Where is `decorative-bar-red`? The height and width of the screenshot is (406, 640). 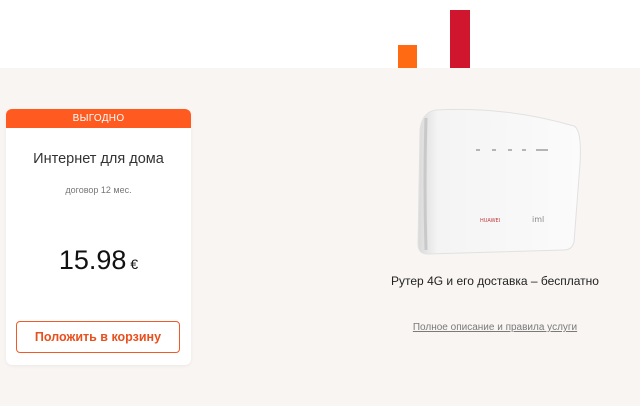 decorative-bar-red is located at coordinates (460, 39).